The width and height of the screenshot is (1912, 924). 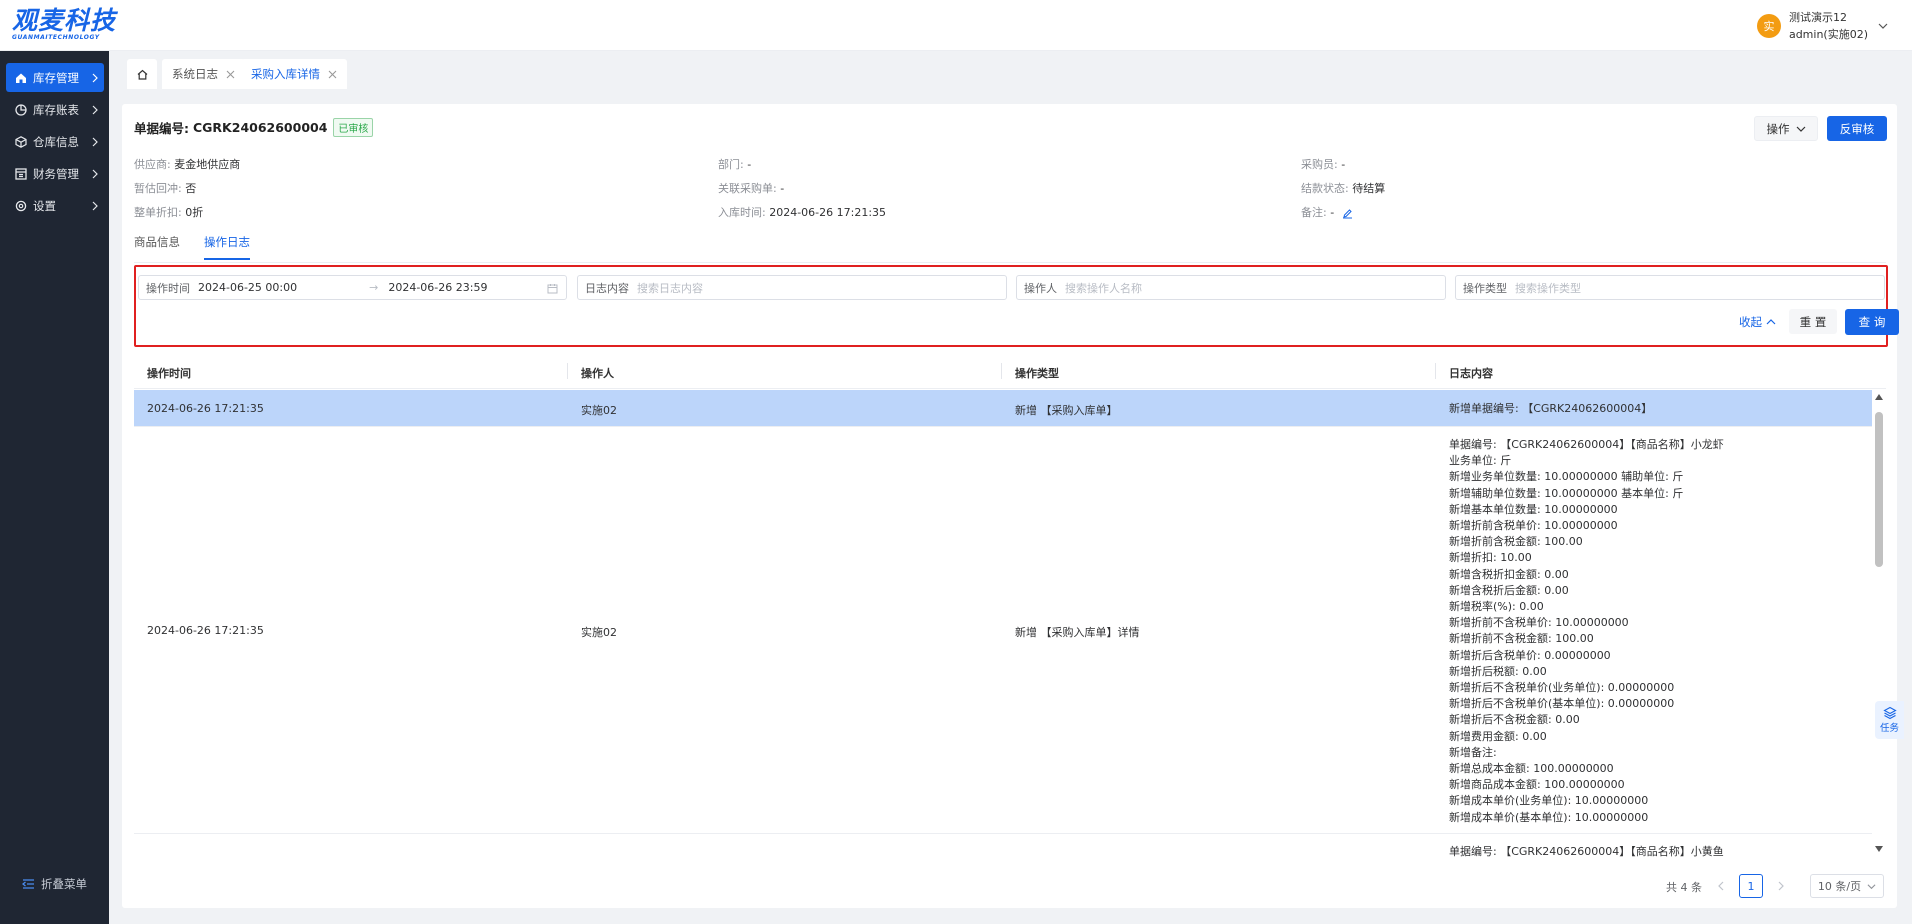 I want to click on sidebar-item-settings: 设置, so click(x=55, y=205).